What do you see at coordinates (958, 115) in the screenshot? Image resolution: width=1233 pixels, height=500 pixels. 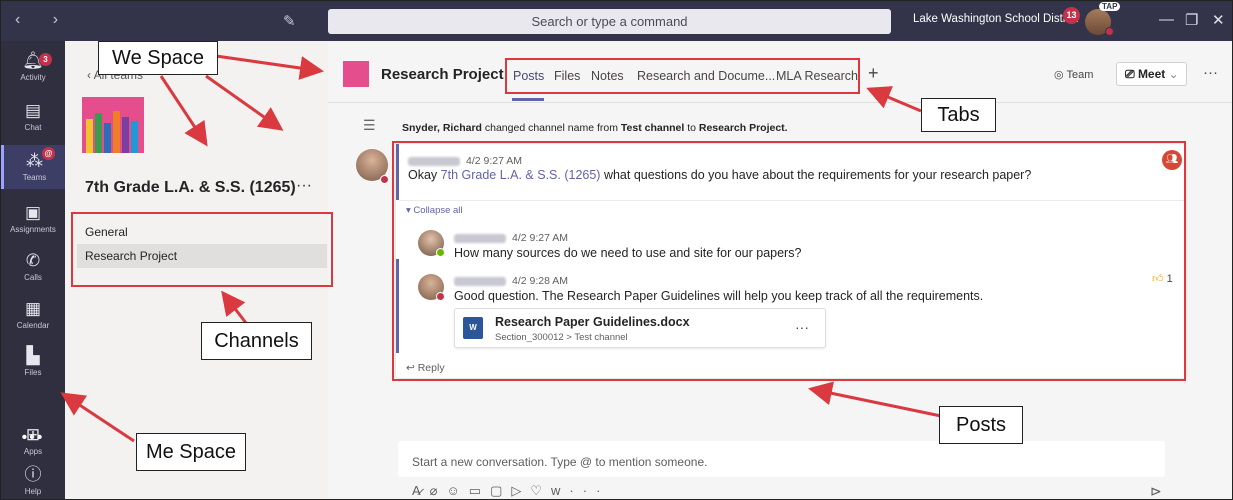 I see `callout-tabs: Tabs` at bounding box center [958, 115].